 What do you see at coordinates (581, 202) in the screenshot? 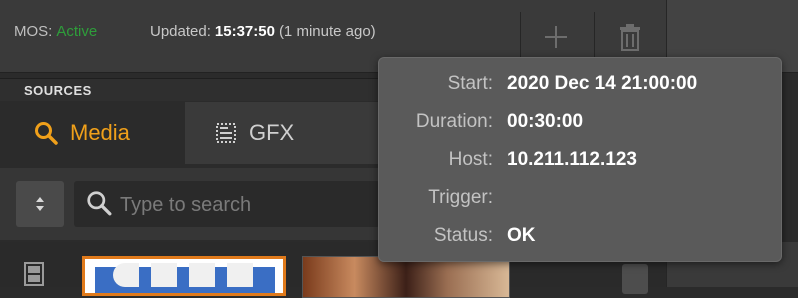
I see `tooltip-row-trigger: Trigger:` at bounding box center [581, 202].